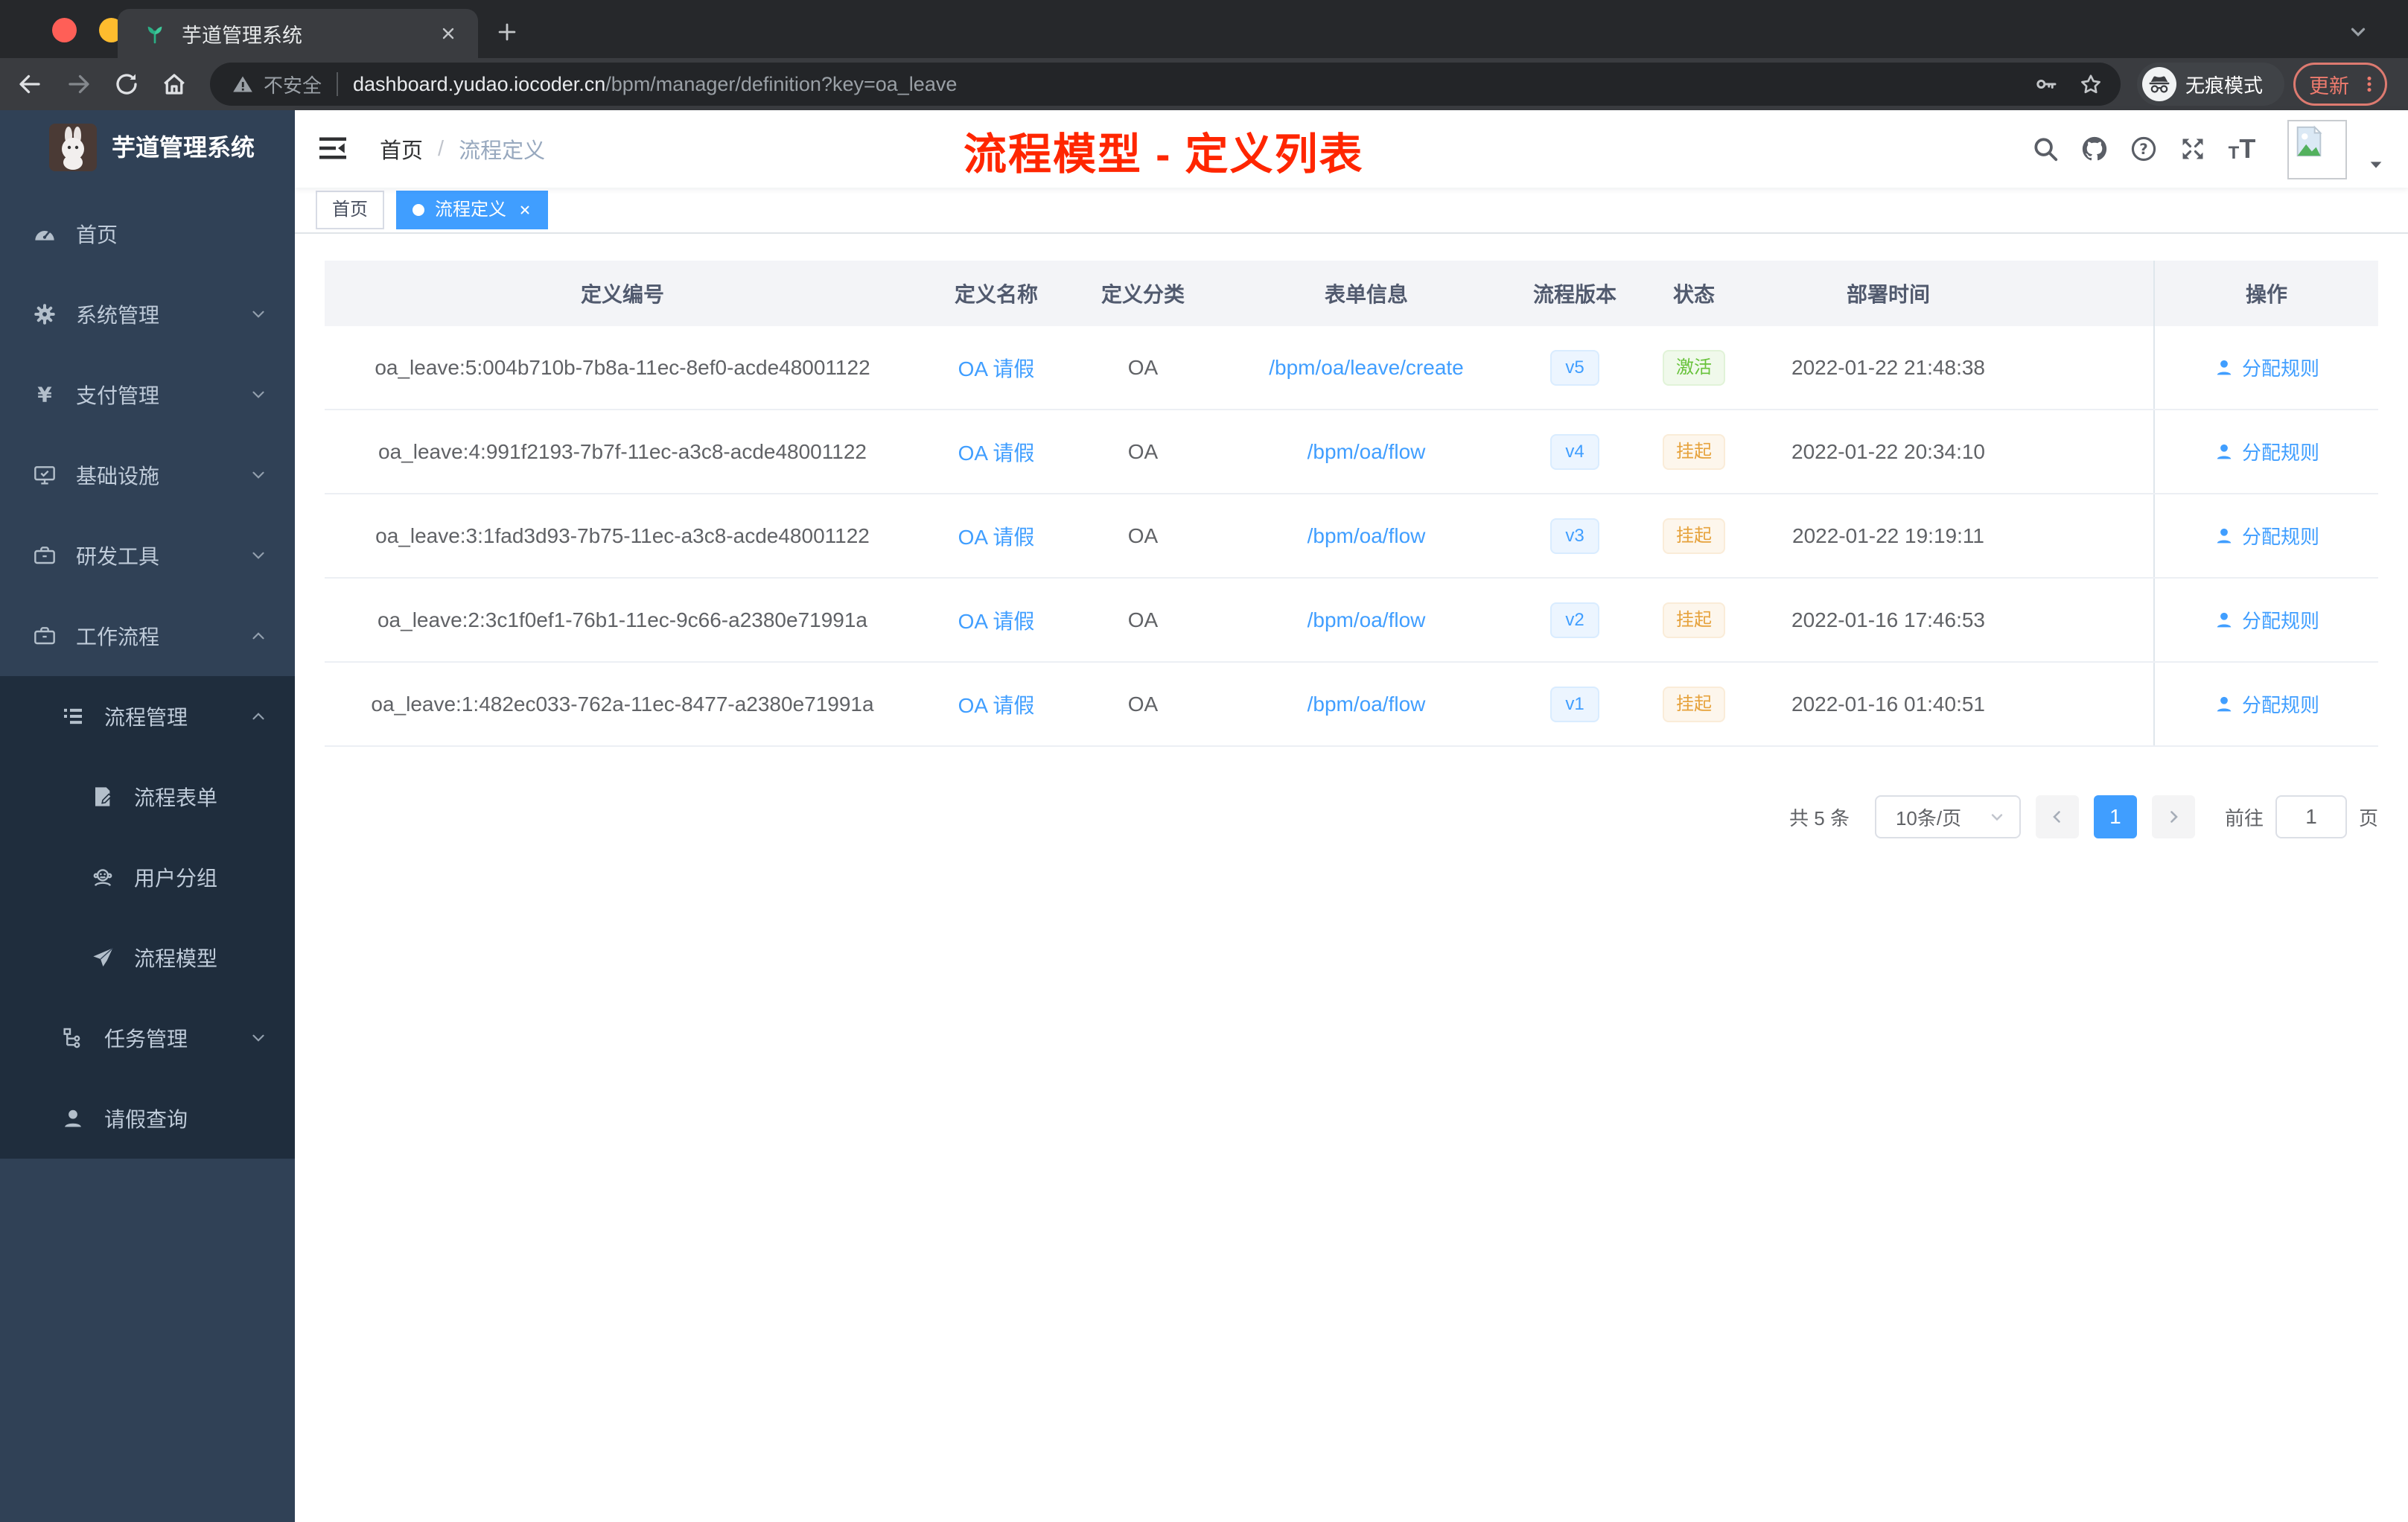  I want to click on page-size-select: 10条/页, so click(1947, 816).